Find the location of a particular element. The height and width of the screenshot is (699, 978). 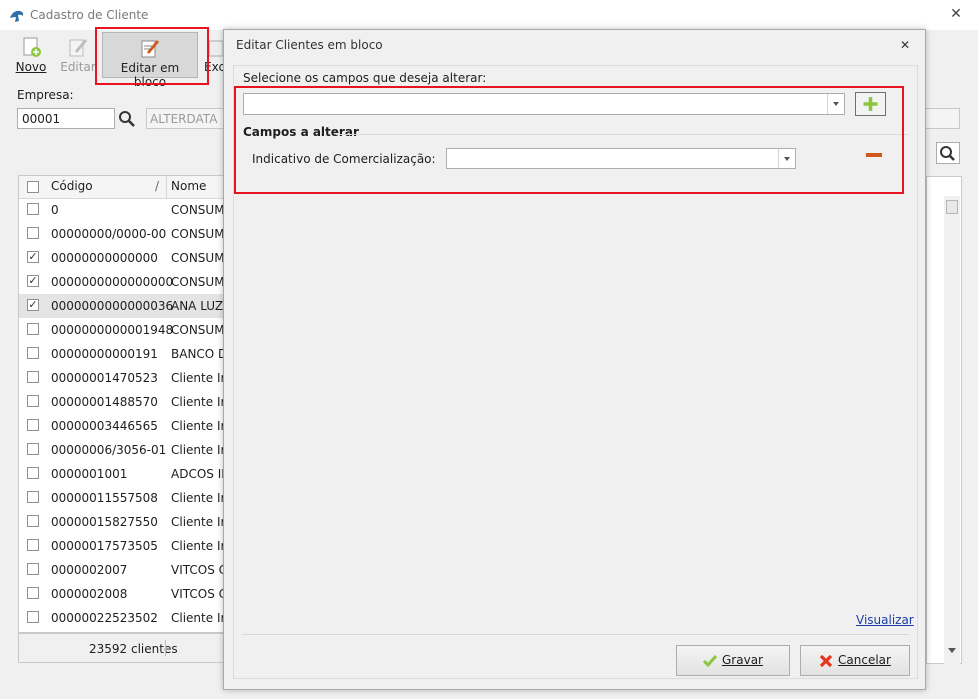

edit-icon is located at coordinates (78, 48).